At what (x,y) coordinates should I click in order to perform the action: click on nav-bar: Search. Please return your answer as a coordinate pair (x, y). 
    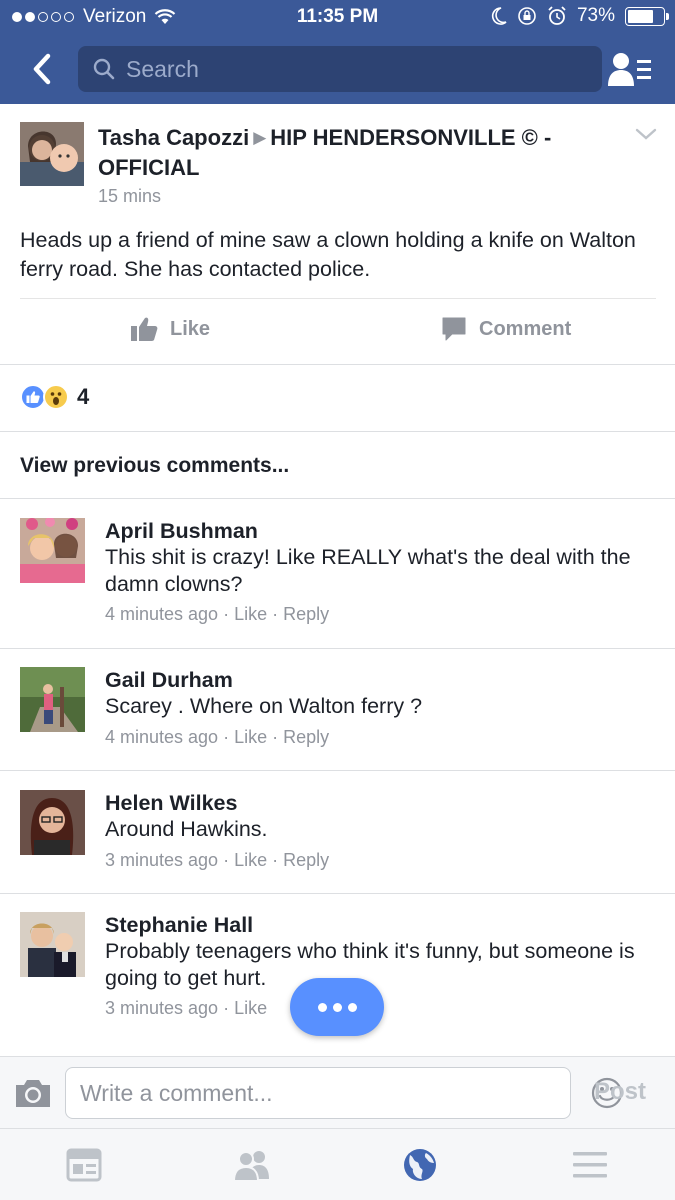
    Looking at the image, I should click on (337, 69).